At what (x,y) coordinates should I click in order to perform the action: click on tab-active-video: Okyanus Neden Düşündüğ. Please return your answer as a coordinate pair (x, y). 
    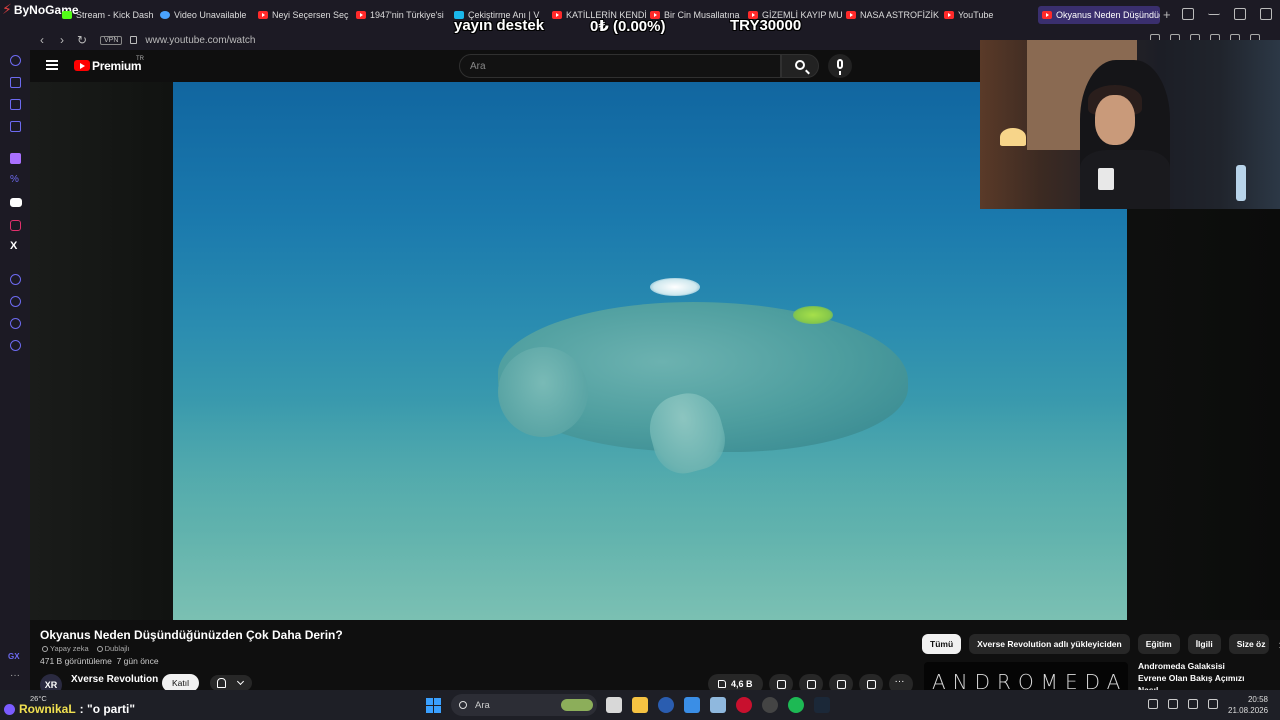
    Looking at the image, I should click on (1099, 15).